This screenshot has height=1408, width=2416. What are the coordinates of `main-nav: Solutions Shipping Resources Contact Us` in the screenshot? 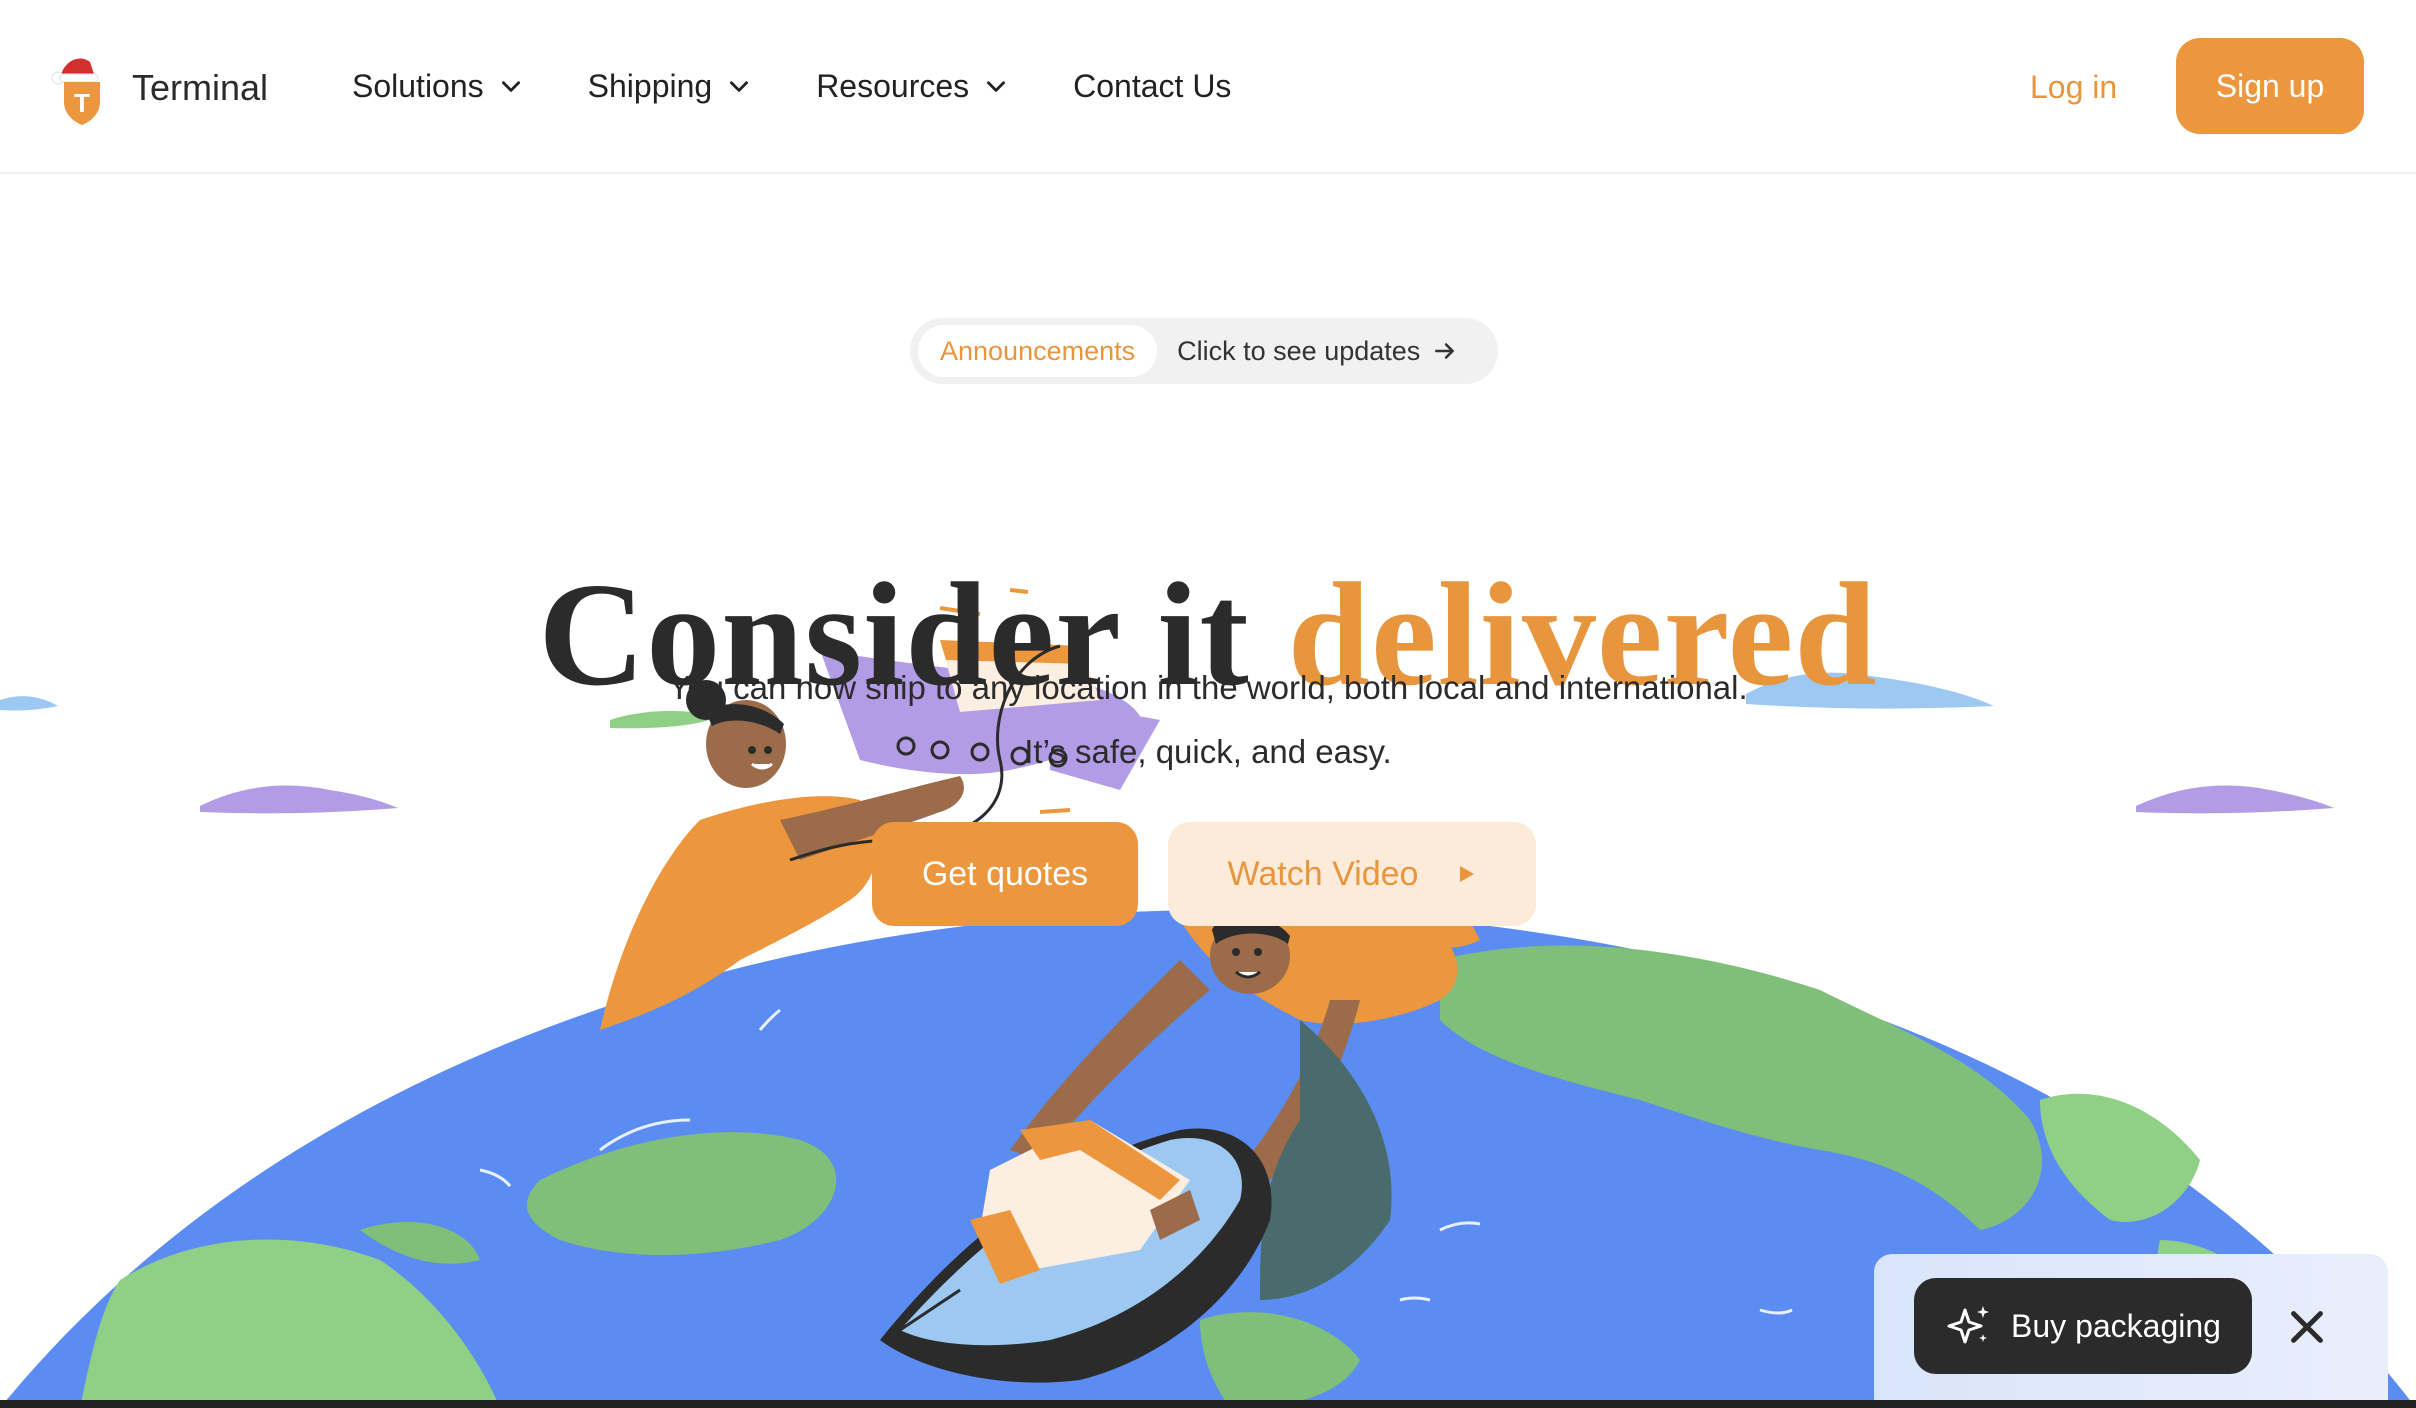 It's located at (823, 86).